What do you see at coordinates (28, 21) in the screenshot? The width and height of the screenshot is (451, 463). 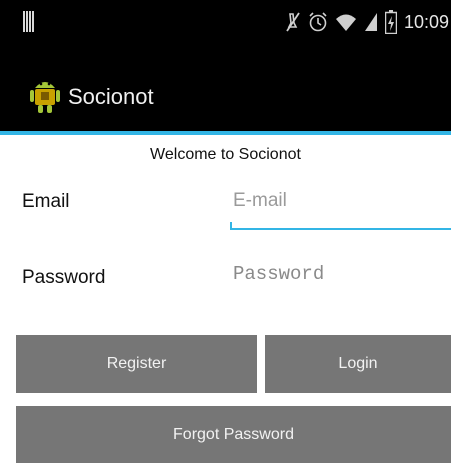 I see `signal-bars-icon` at bounding box center [28, 21].